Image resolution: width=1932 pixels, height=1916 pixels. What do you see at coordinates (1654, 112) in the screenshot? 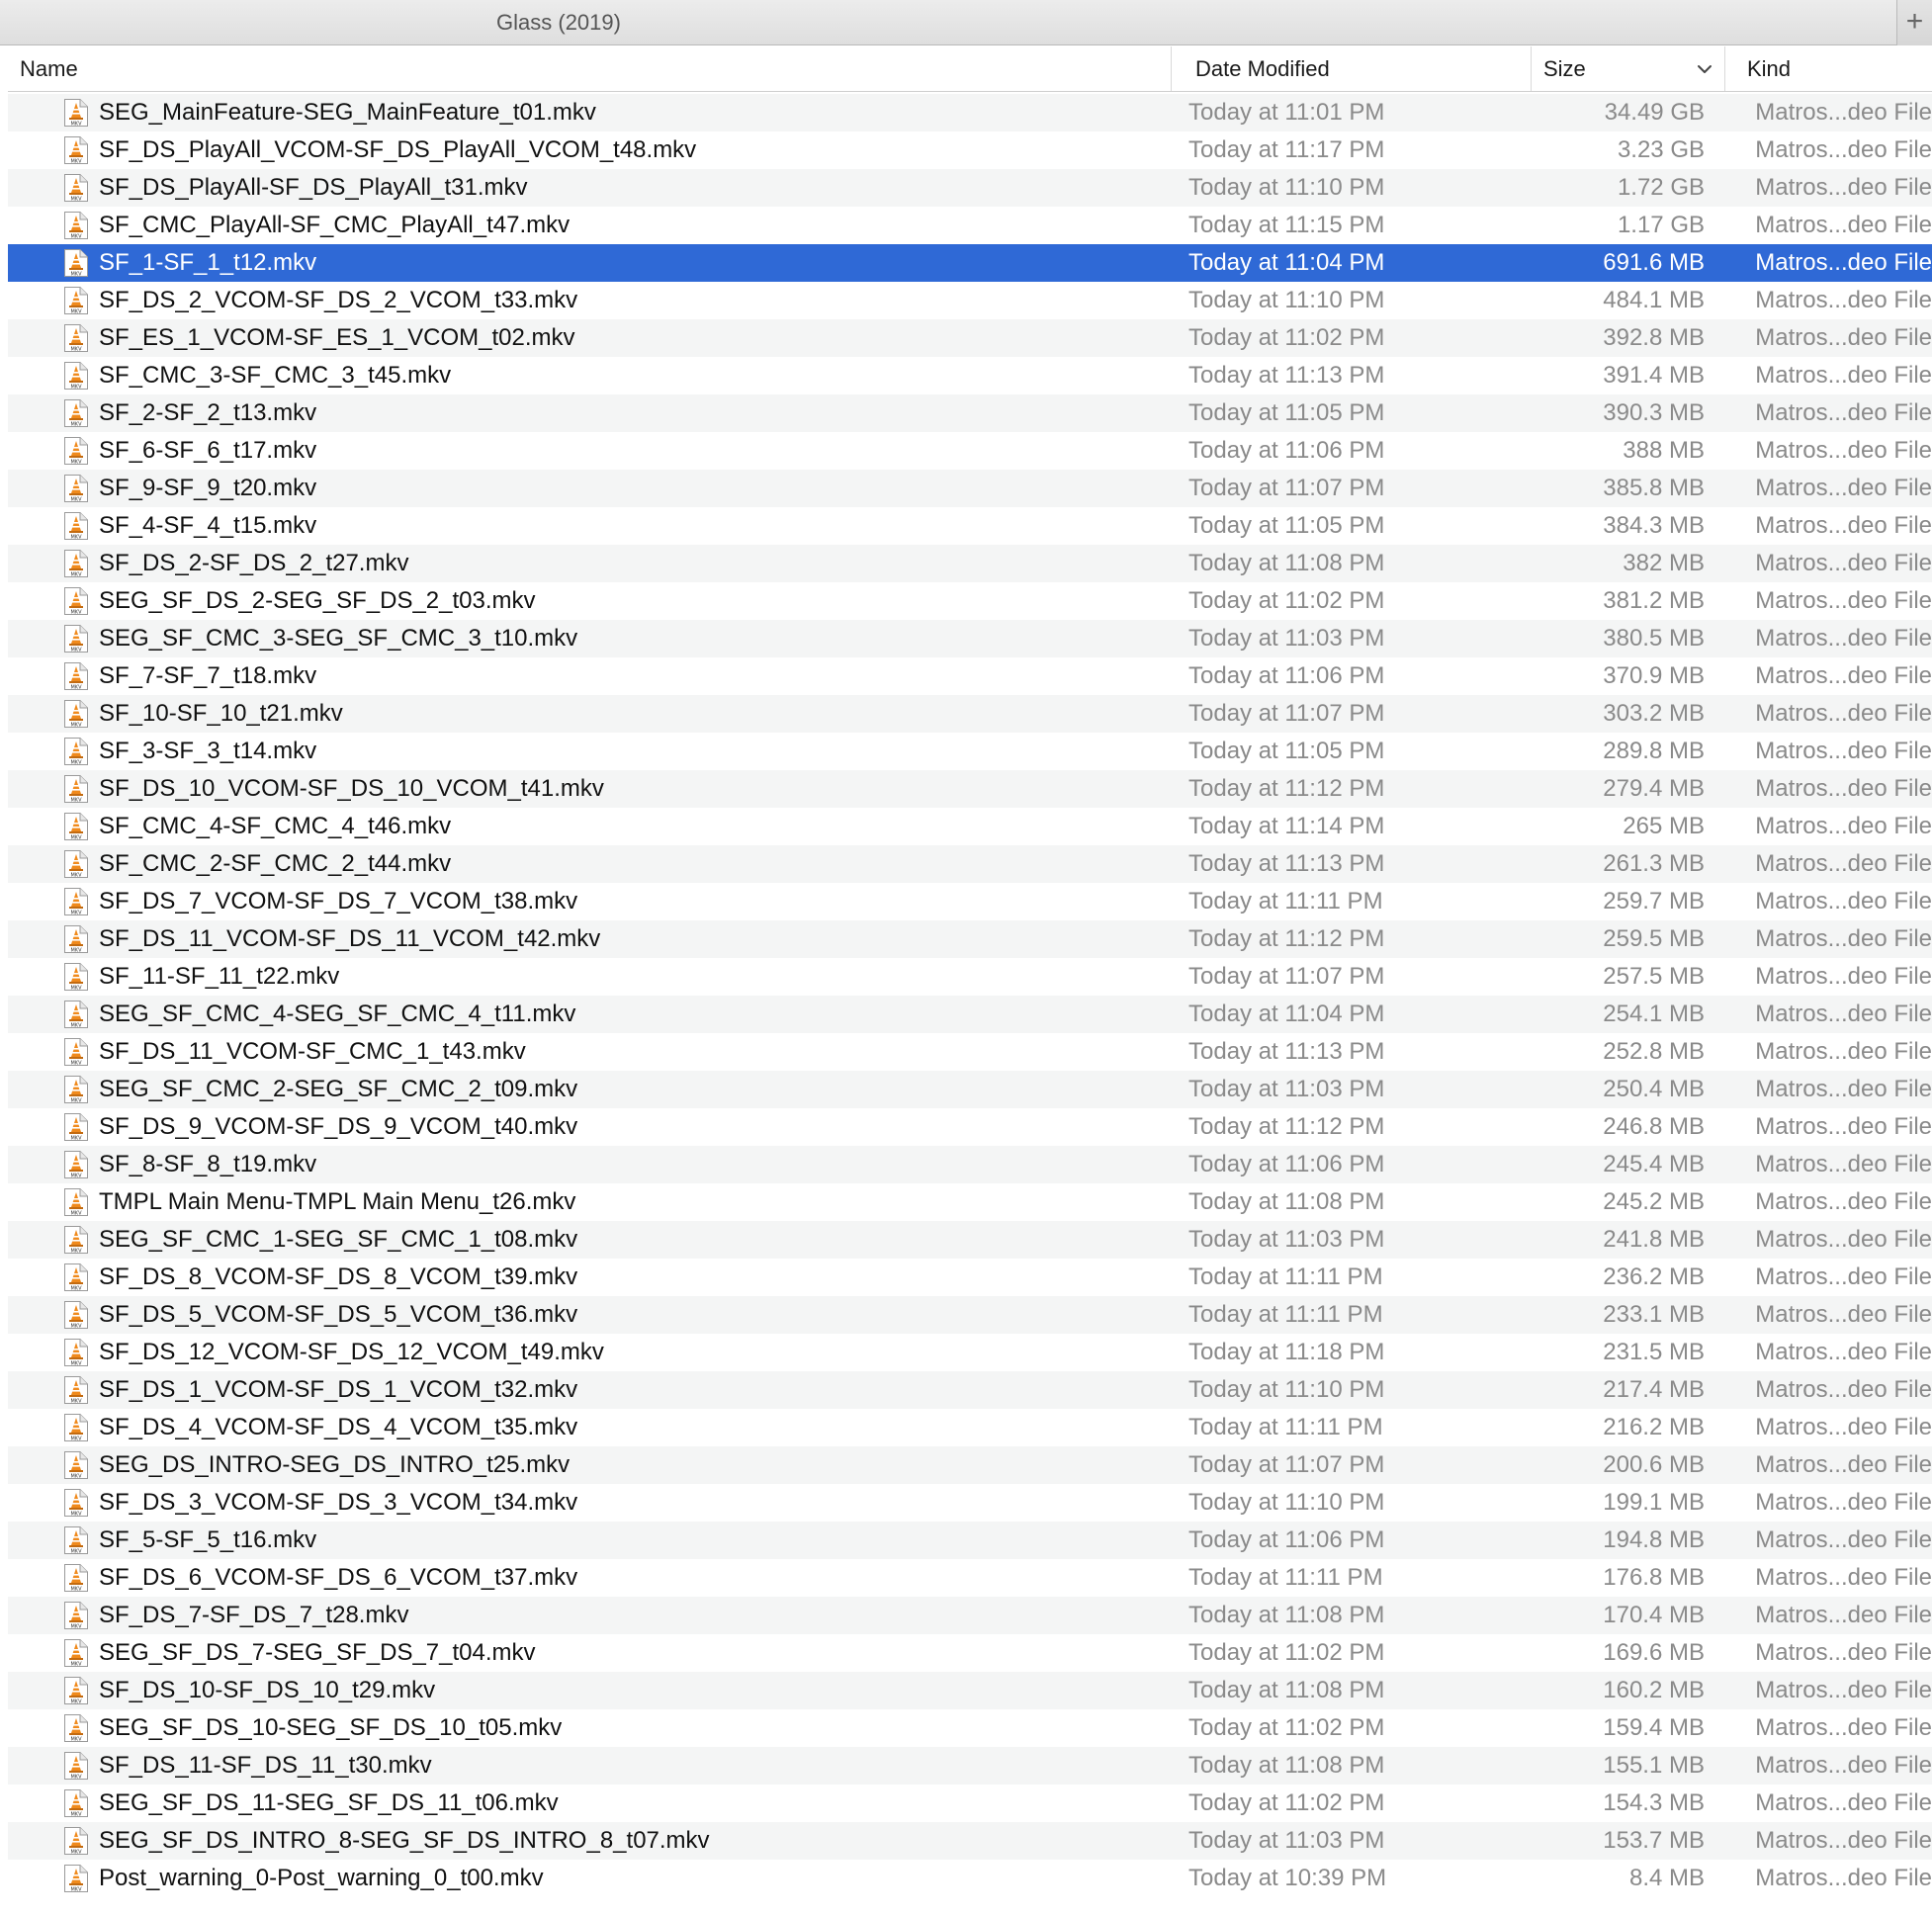
I see `file-size: 34.49 GB` at bounding box center [1654, 112].